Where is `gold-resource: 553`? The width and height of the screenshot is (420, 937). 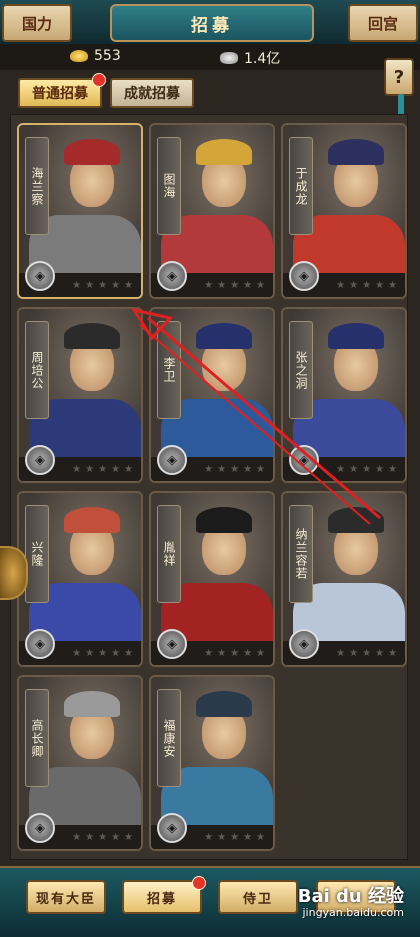
gold-resource: 553 is located at coordinates (95, 56).